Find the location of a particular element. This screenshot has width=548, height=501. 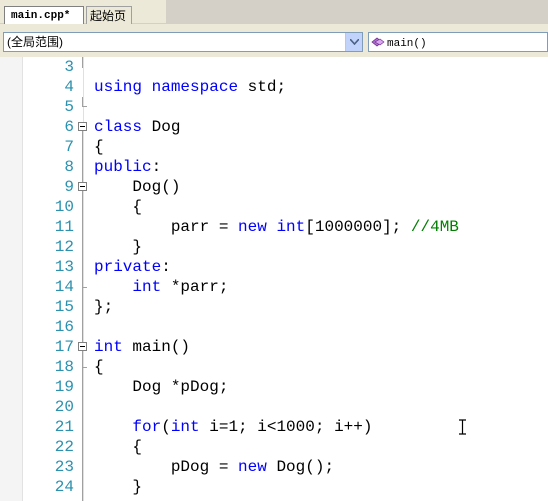

line-number: 20 is located at coordinates (64, 407).